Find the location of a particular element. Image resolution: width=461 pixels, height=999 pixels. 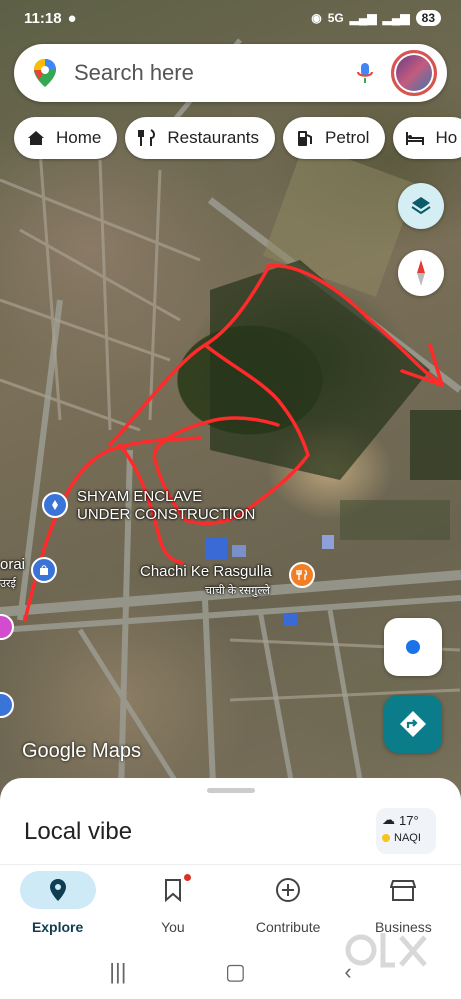

category-chips: Home Restaurants Petrol Ho is located at coordinates (237, 138).